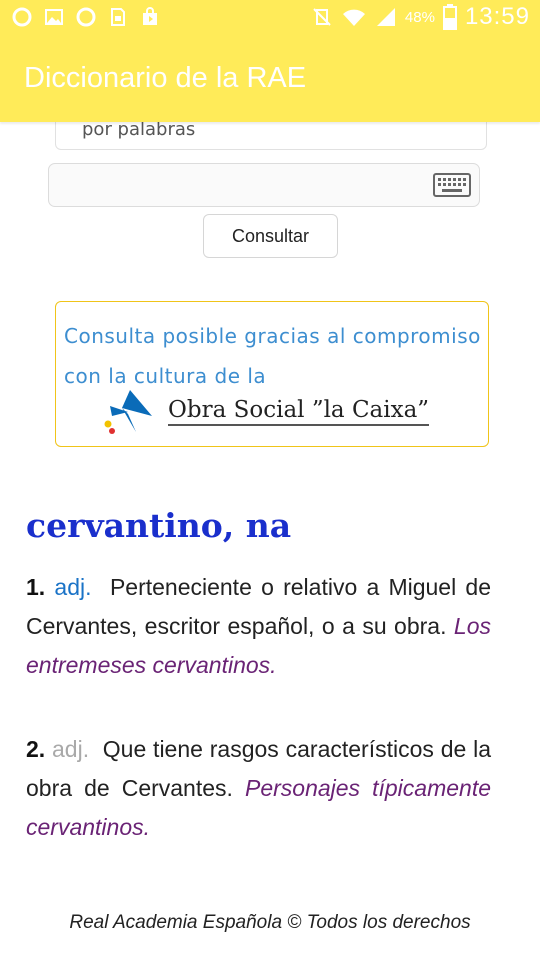  What do you see at coordinates (322, 17) in the screenshot?
I see `vibrate-off-icon` at bounding box center [322, 17].